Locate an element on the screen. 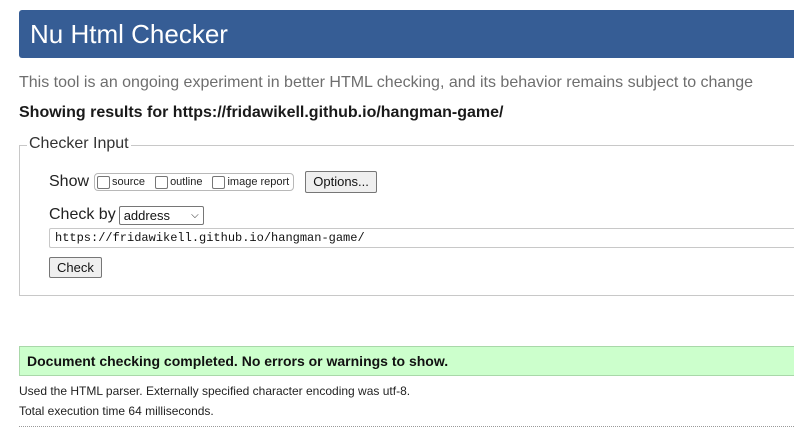 The height and width of the screenshot is (447, 794). outline-checkbox is located at coordinates (162, 182).